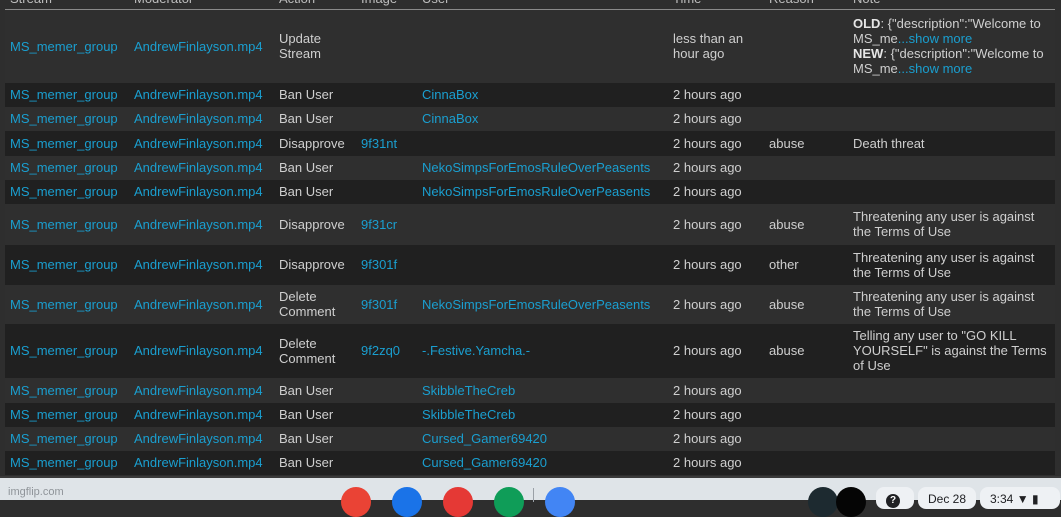 The image size is (1061, 517). I want to click on user-cell, so click(542, 224).